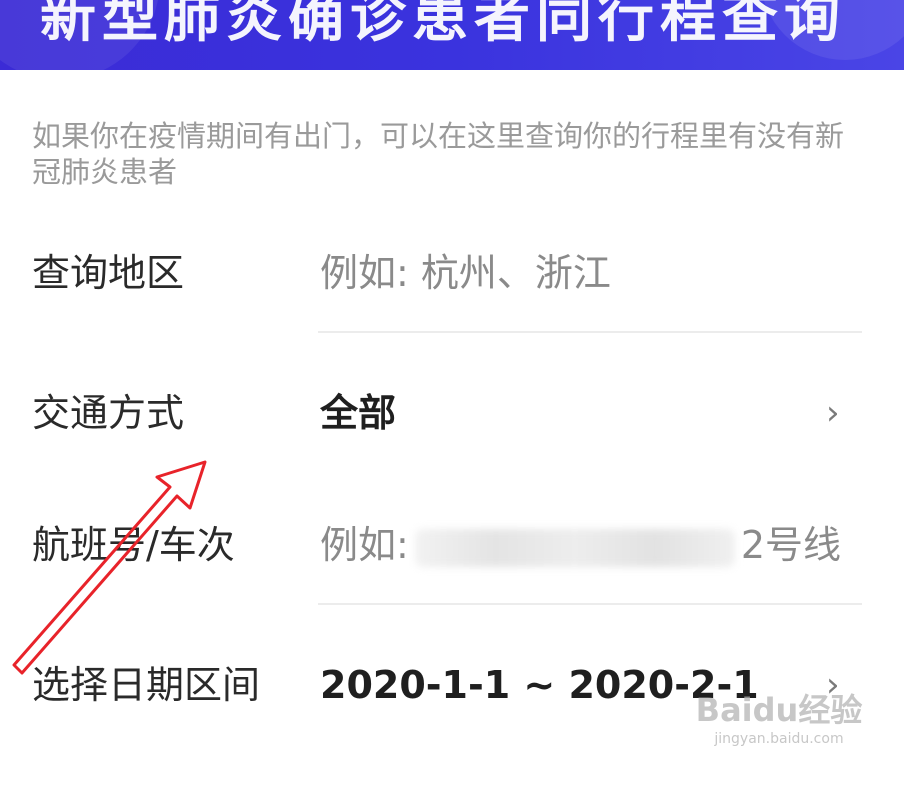 This screenshot has height=790, width=904. I want to click on flight-divider, so click(590, 604).